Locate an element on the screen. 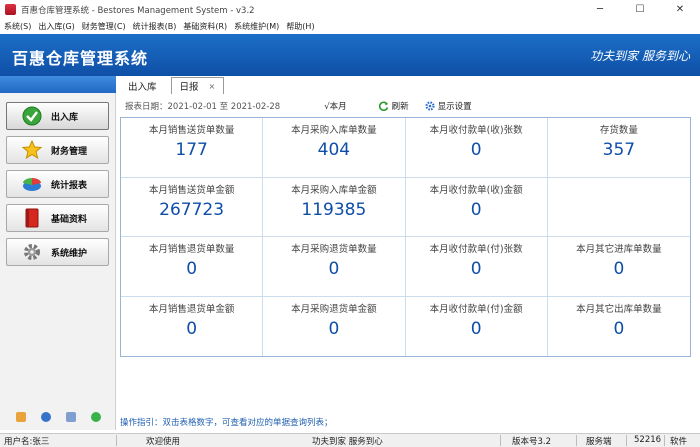  minimize-button: ─ is located at coordinates (600, 9).